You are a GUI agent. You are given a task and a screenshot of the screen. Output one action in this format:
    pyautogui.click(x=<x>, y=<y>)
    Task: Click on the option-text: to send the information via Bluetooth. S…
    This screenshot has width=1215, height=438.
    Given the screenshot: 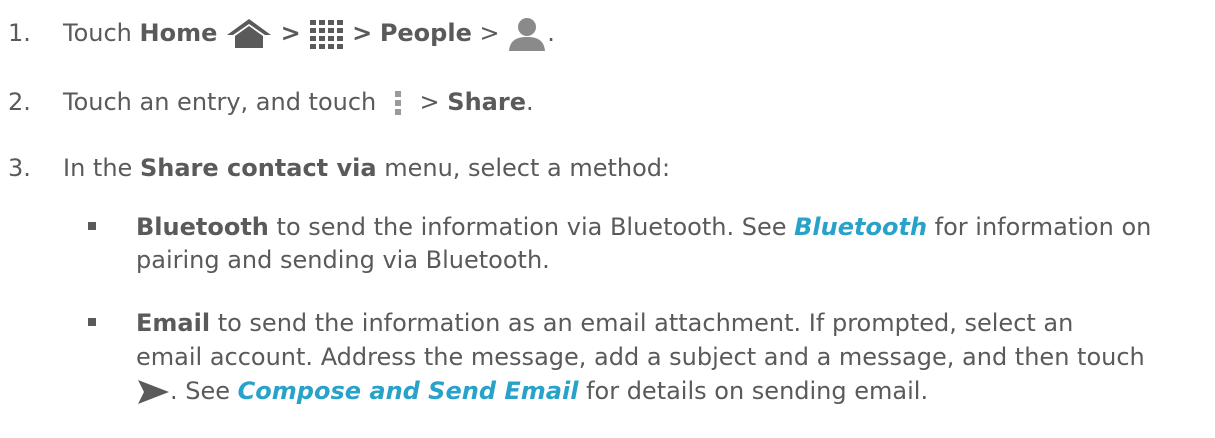 What is the action you would take?
    pyautogui.click(x=531, y=227)
    